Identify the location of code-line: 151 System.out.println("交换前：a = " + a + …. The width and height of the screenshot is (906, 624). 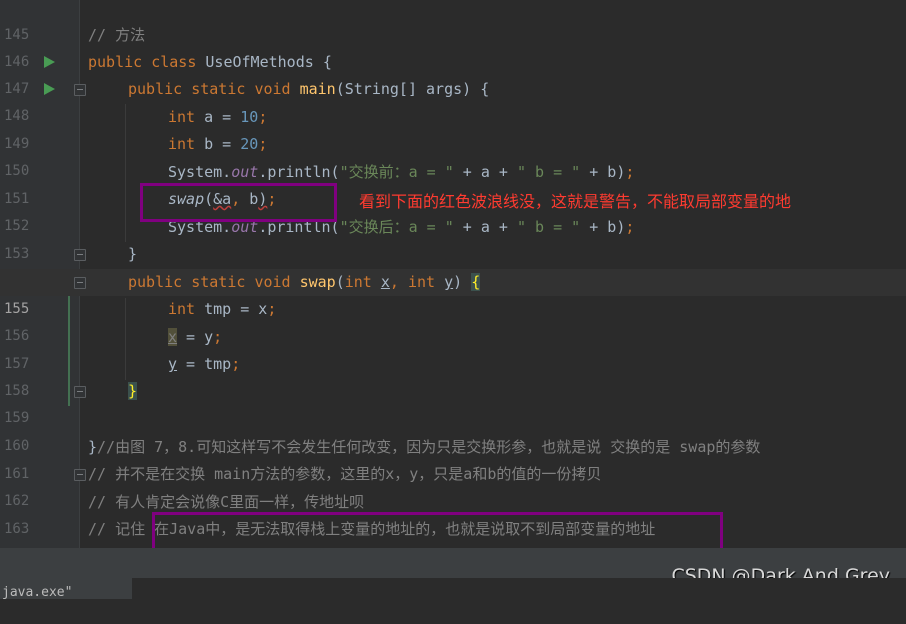
(453, 183).